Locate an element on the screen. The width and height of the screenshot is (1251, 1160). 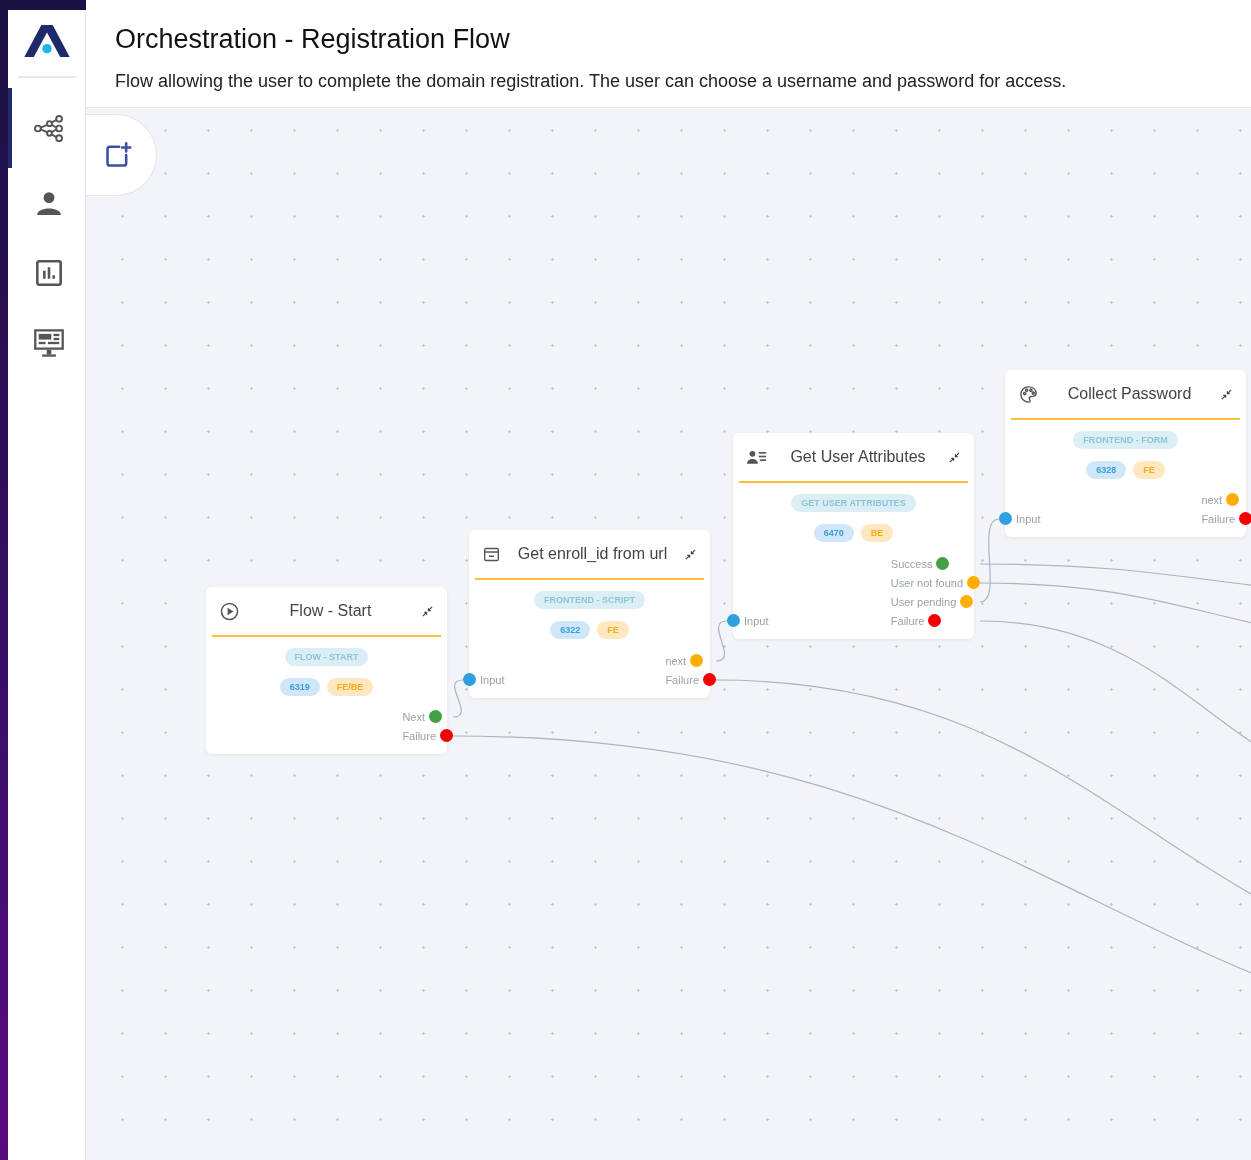
monitor-icon is located at coordinates (48, 343).